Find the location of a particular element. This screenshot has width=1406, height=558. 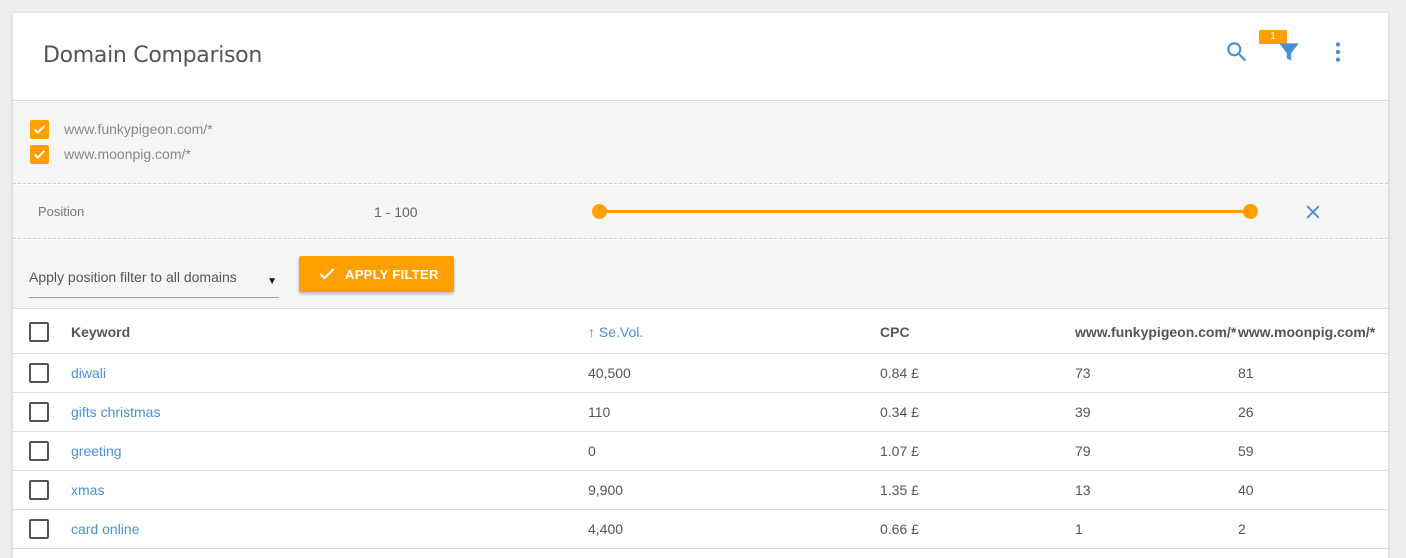

keyword-link: card online is located at coordinates (105, 529).